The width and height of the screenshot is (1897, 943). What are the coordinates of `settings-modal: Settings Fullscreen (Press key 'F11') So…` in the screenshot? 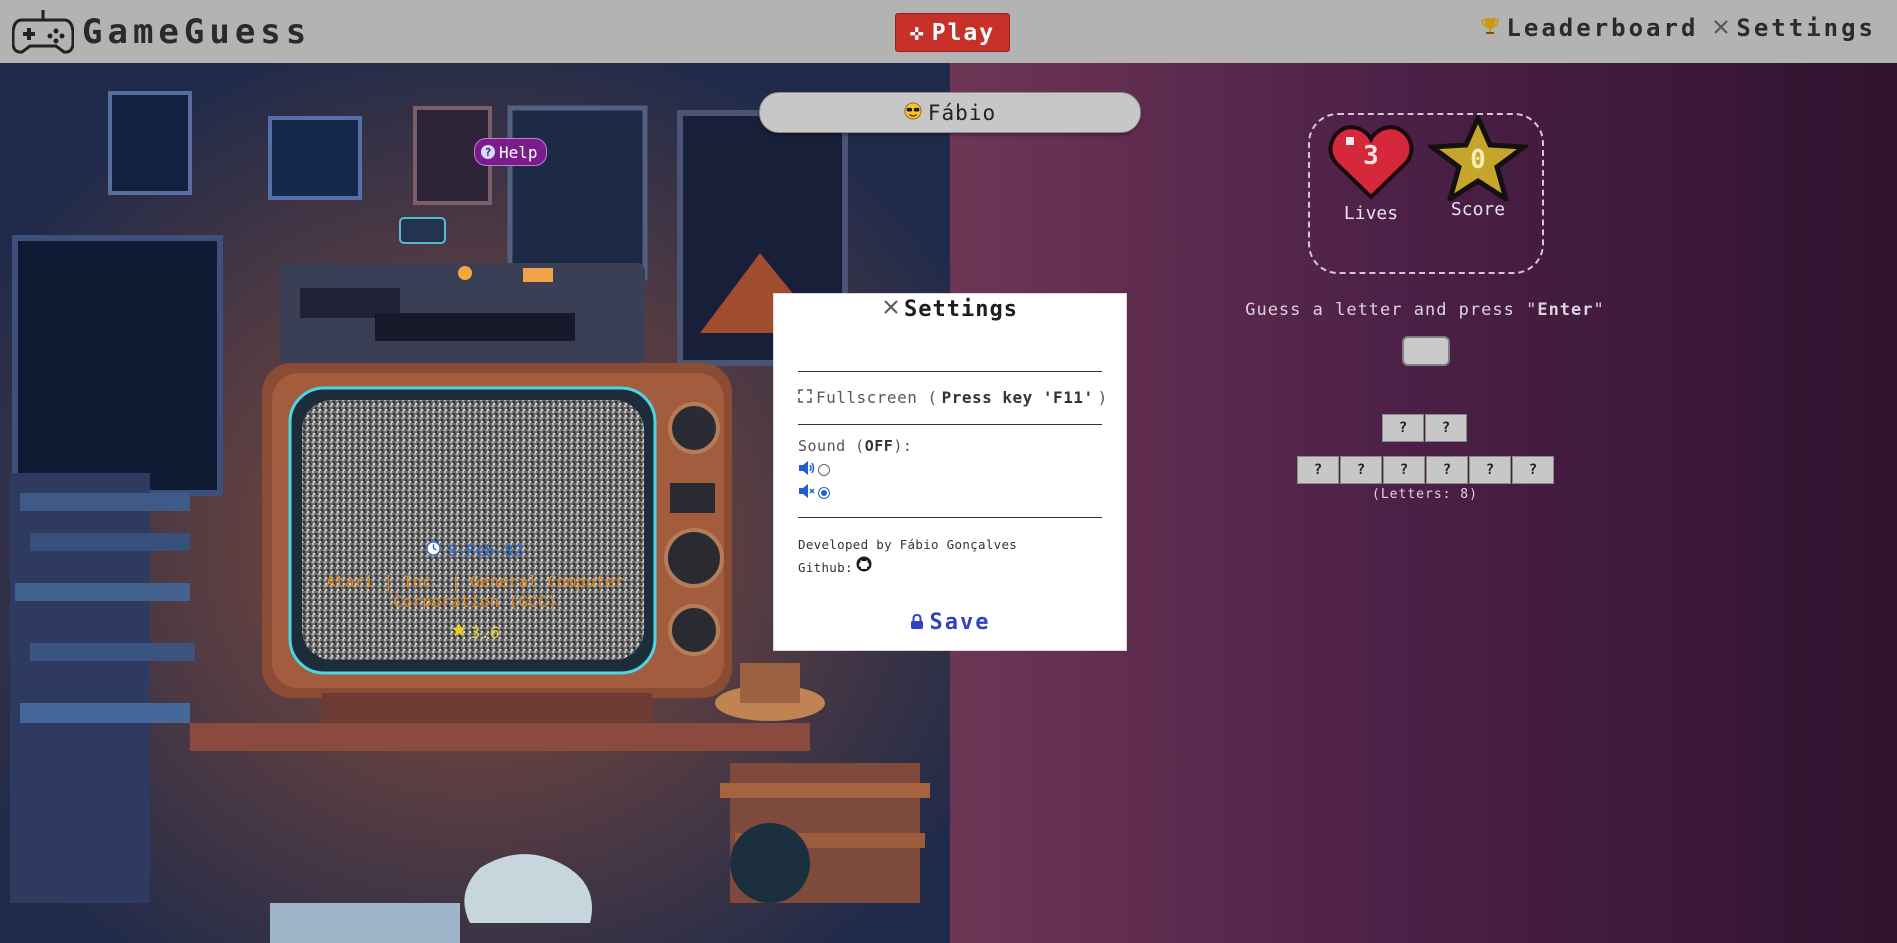 It's located at (950, 472).